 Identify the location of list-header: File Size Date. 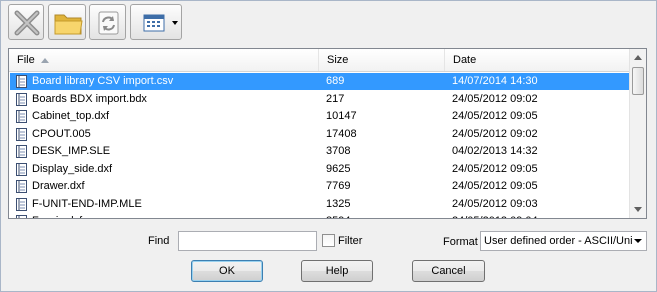
(320, 60).